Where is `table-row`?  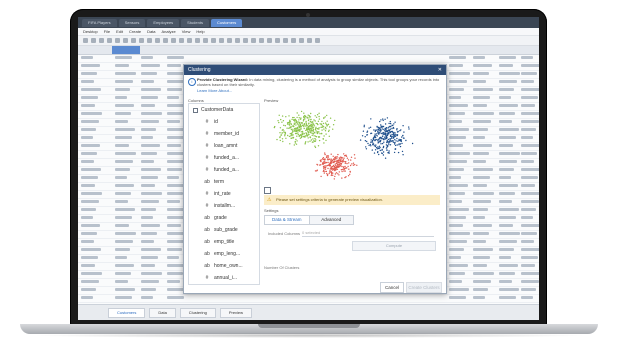 table-row is located at coordinates (308, 298).